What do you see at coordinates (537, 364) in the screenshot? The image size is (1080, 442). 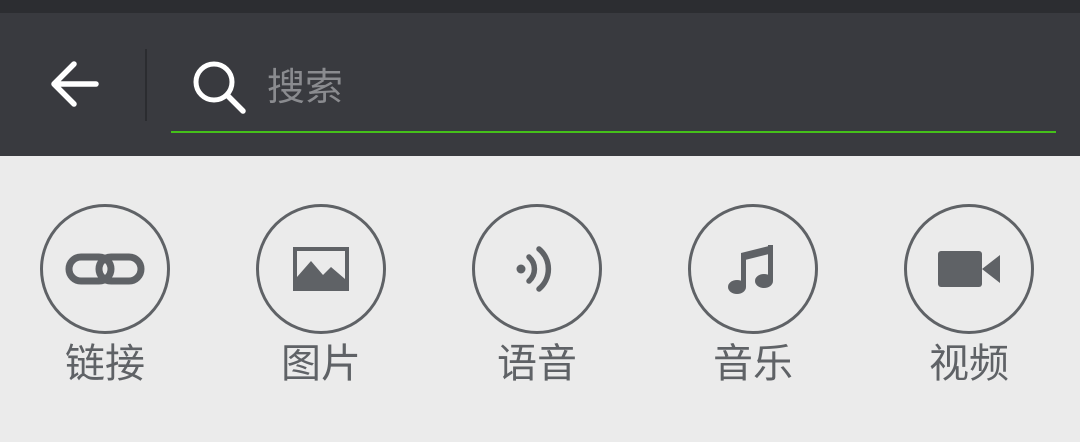 I see `category-voice-label: 语音` at bounding box center [537, 364].